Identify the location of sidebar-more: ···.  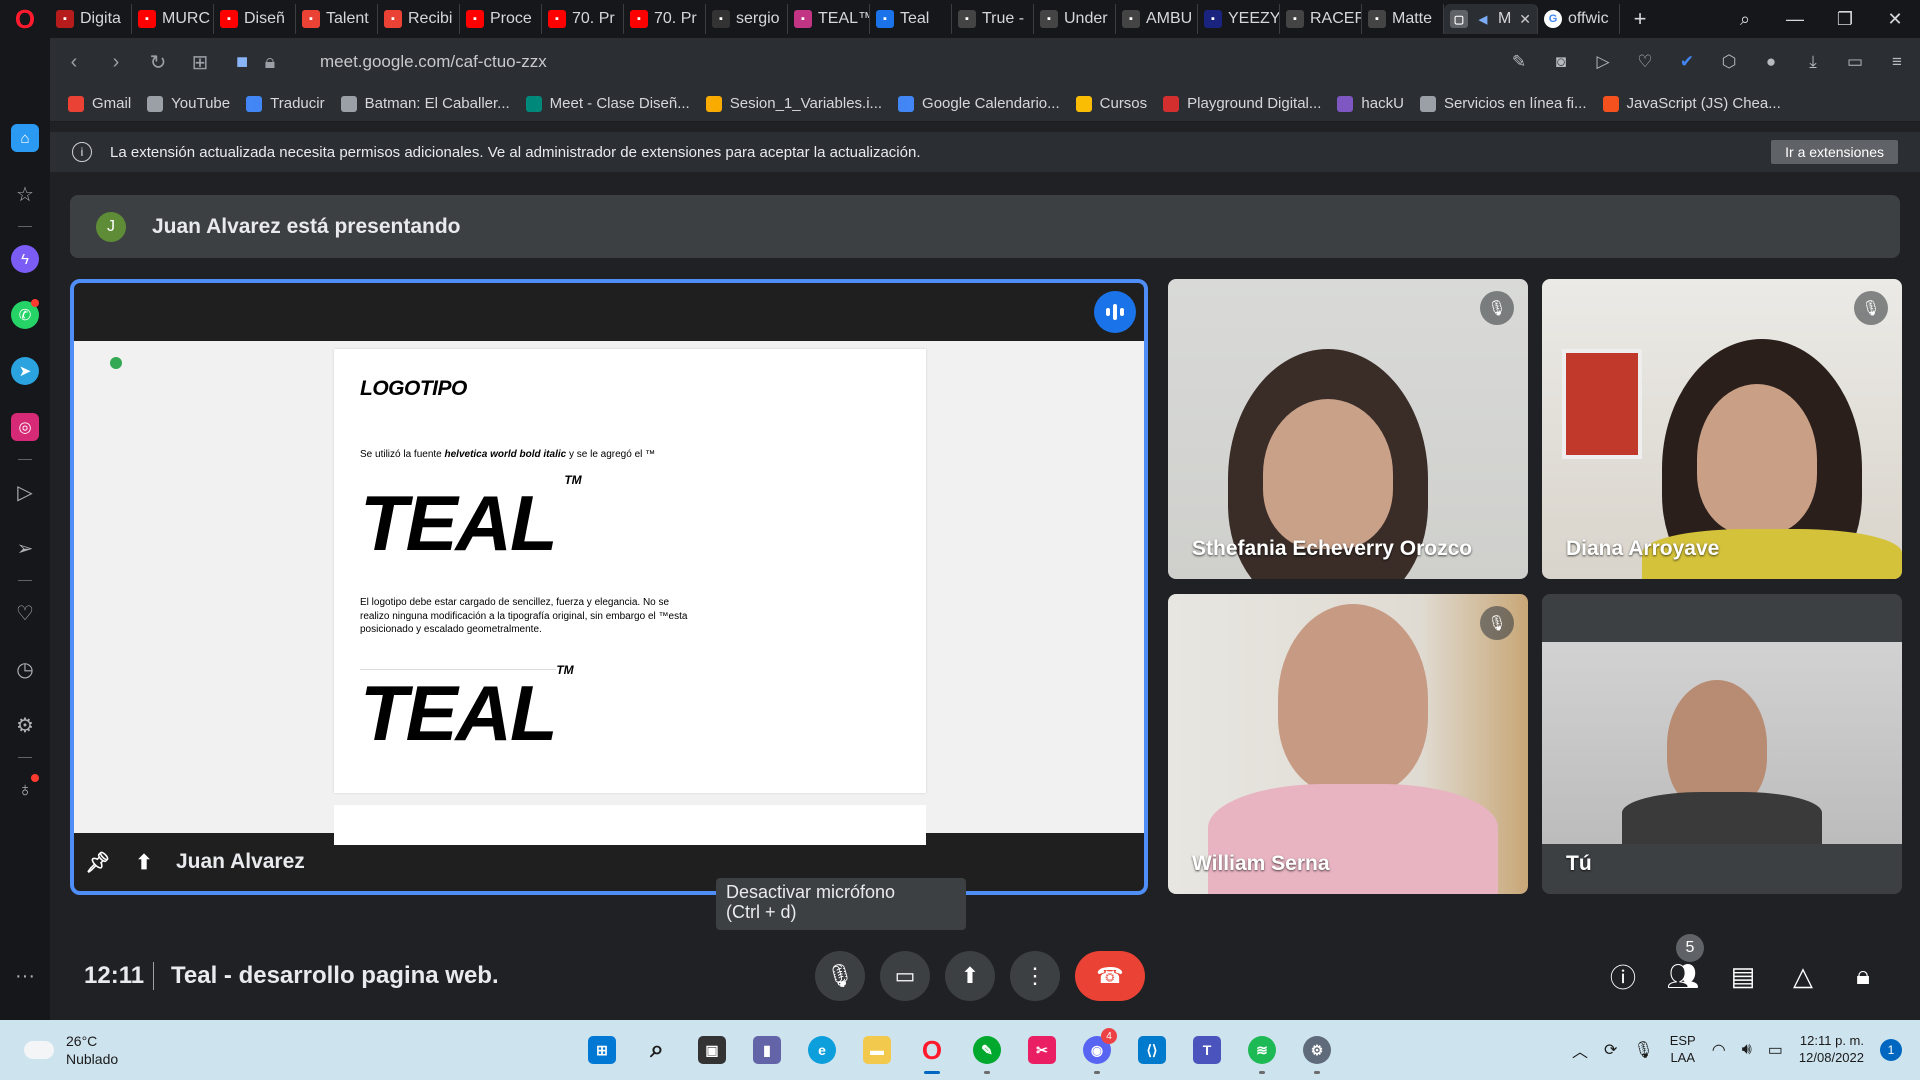
(25, 976).